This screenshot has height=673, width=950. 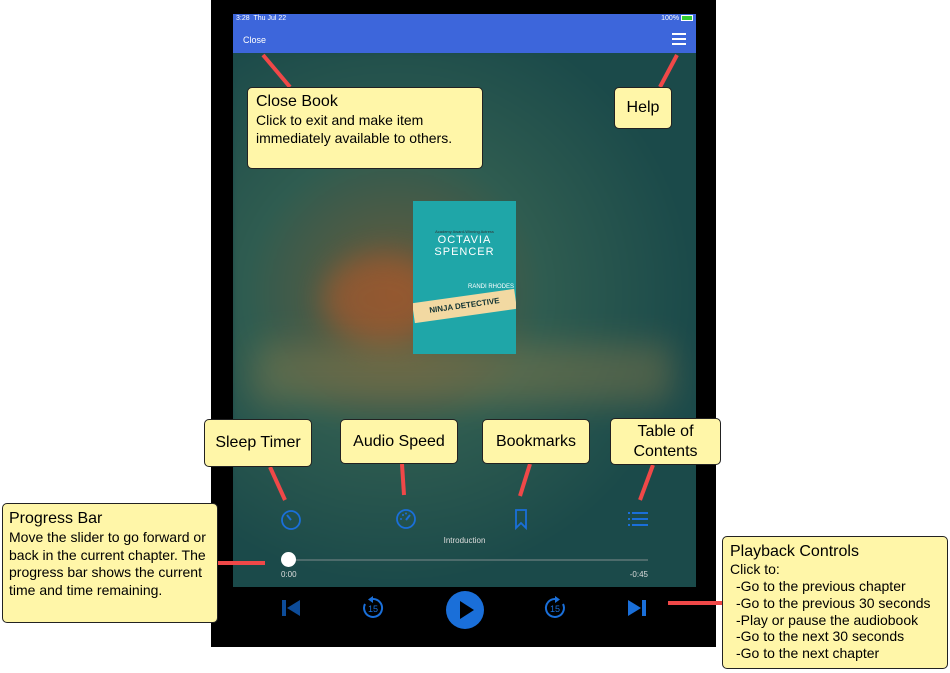 I want to click on skip-forward-icon: 15, so click(x=555, y=608).